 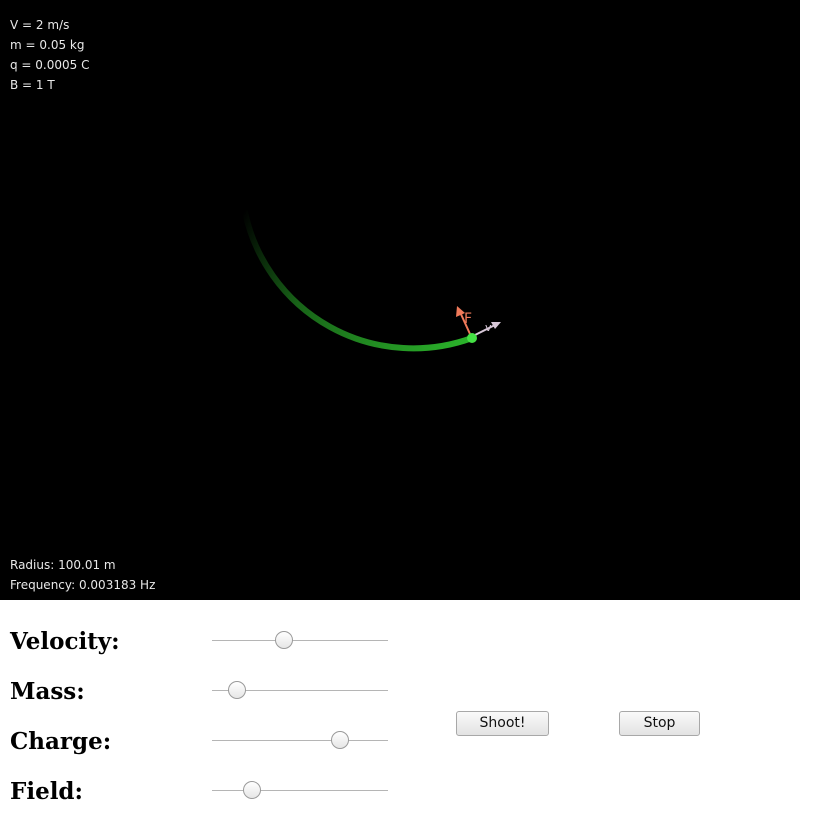 I want to click on results-readout: Radius: 100.01 m Frequency: 0.003183 Hz, so click(x=82, y=575).